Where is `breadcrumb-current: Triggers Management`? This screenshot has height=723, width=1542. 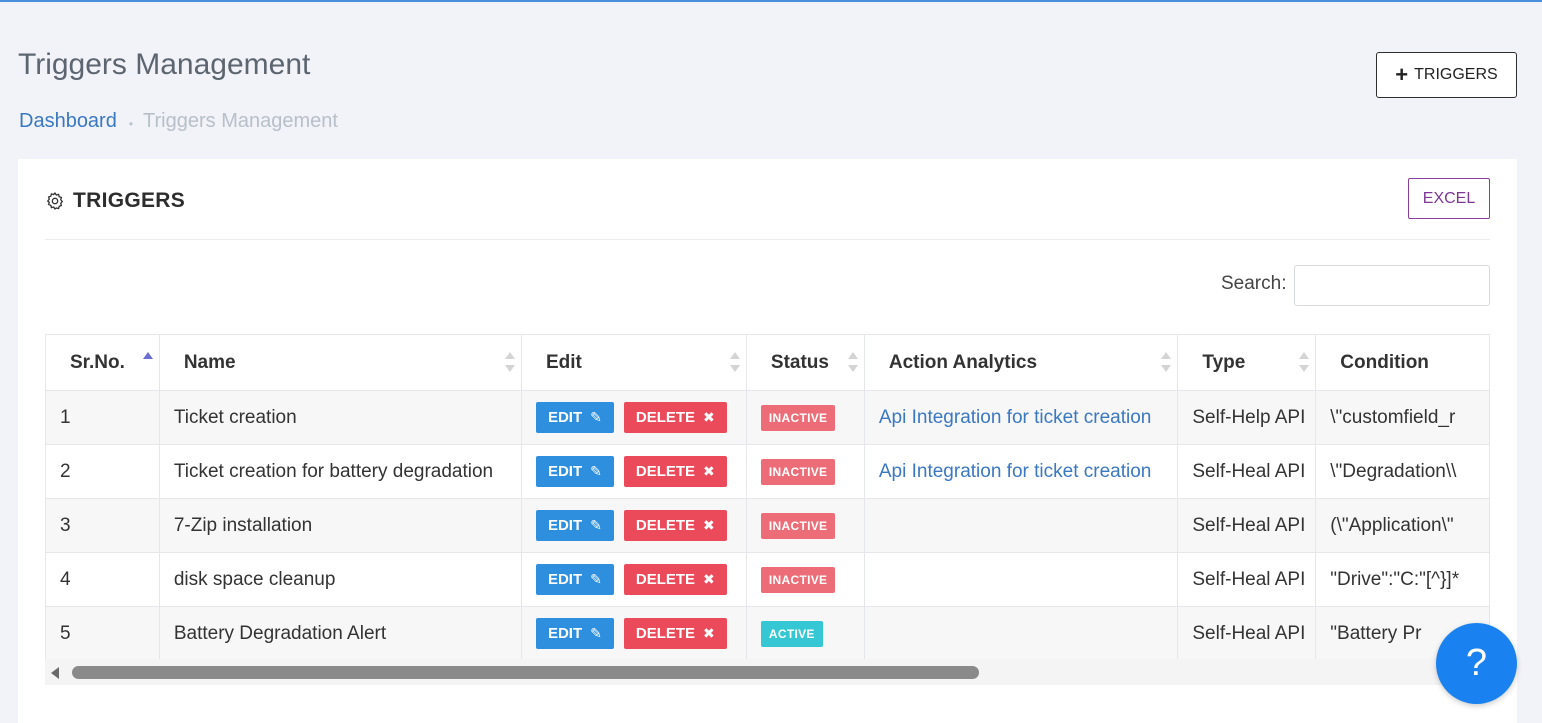
breadcrumb-current: Triggers Management is located at coordinates (240, 121).